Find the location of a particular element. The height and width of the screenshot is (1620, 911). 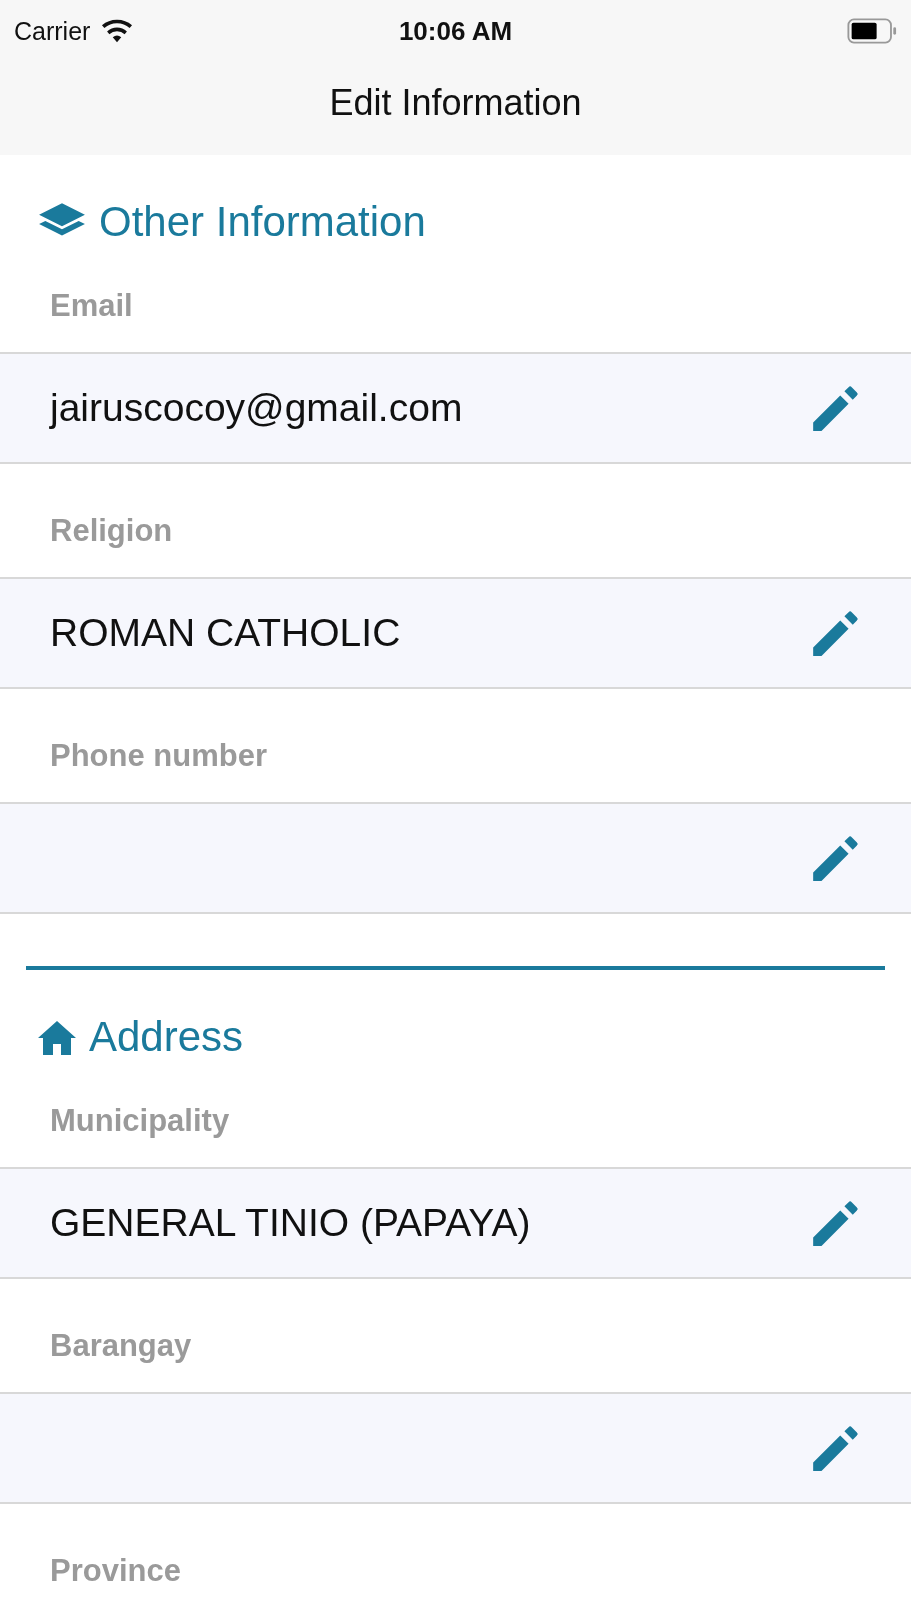

battery-icon is located at coordinates (872, 31).